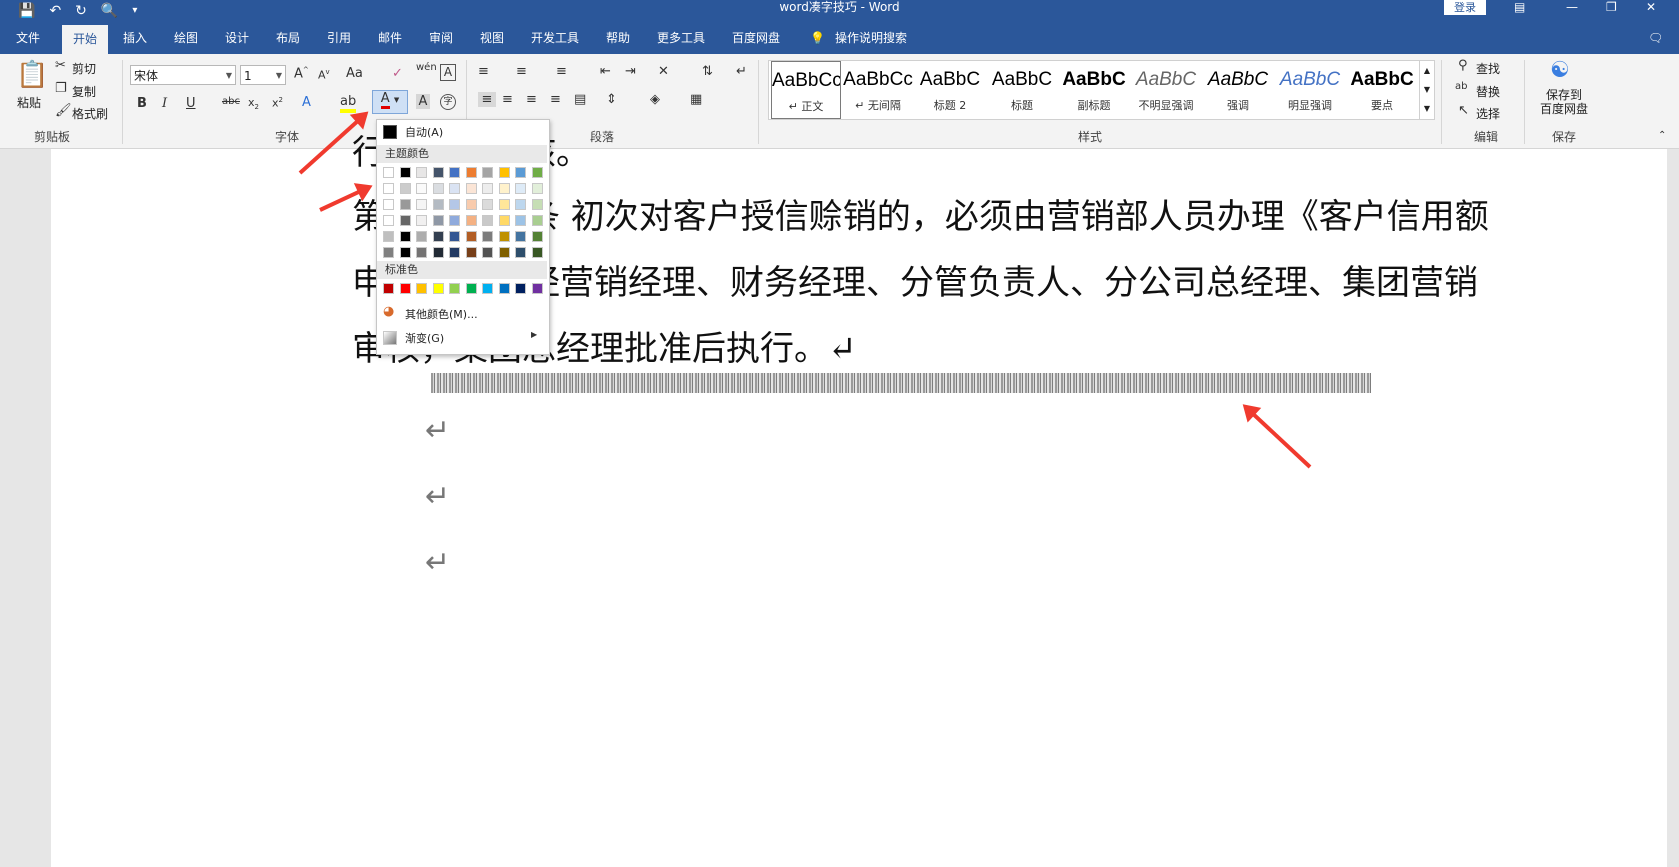 The height and width of the screenshot is (867, 1679). What do you see at coordinates (90, 113) in the screenshot?
I see `format-painter-button: 格式刷` at bounding box center [90, 113].